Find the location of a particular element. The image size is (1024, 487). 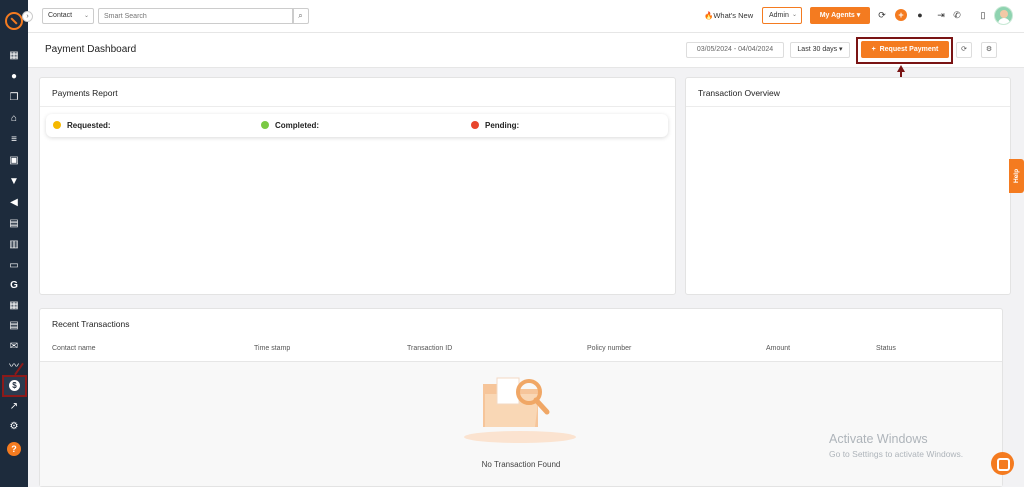

notes-icon: ▤ is located at coordinates (14, 224).